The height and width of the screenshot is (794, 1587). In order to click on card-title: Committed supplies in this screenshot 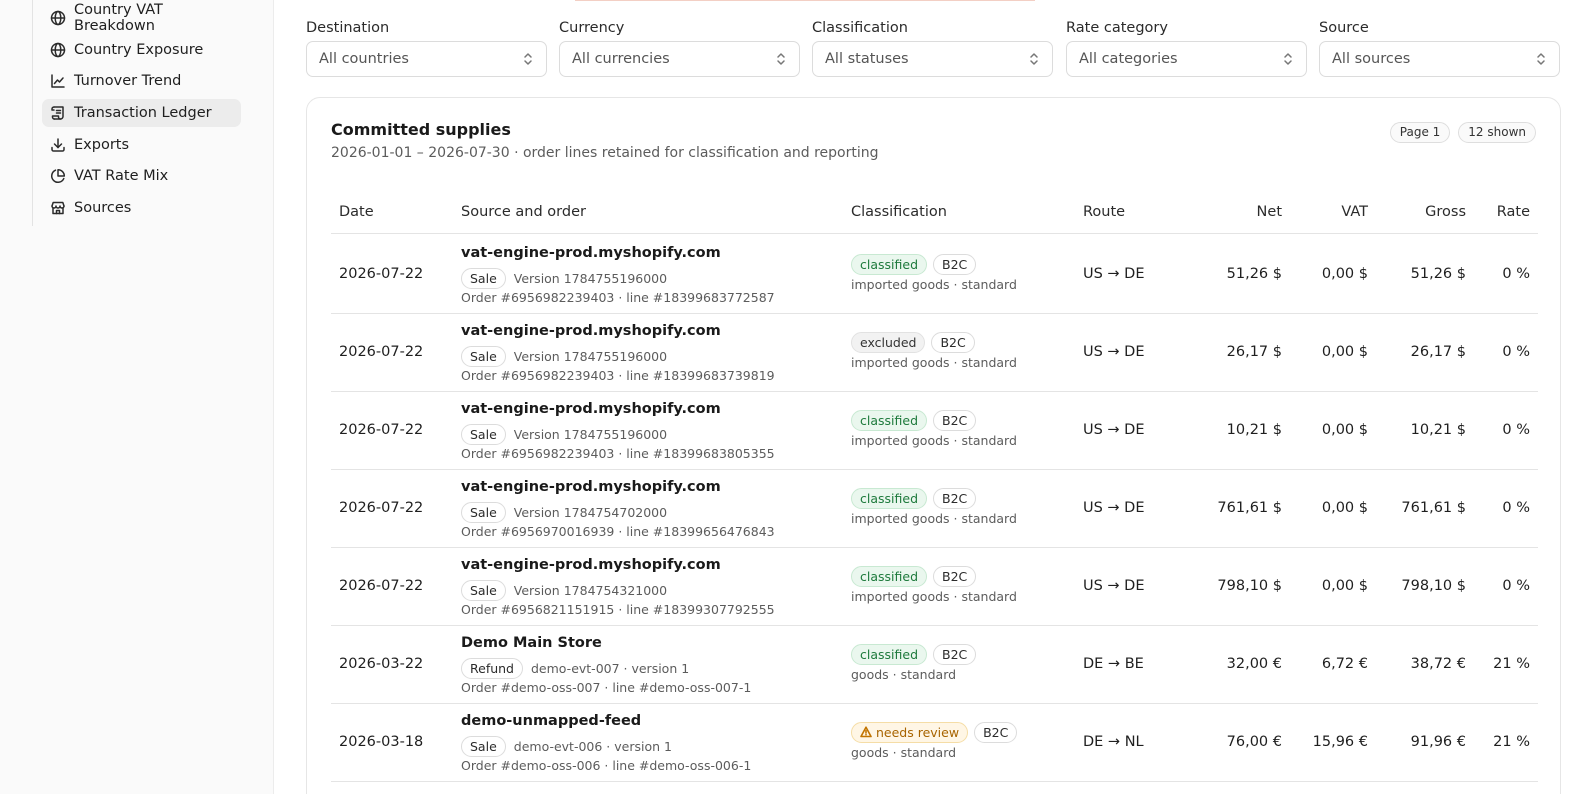, I will do `click(421, 129)`.